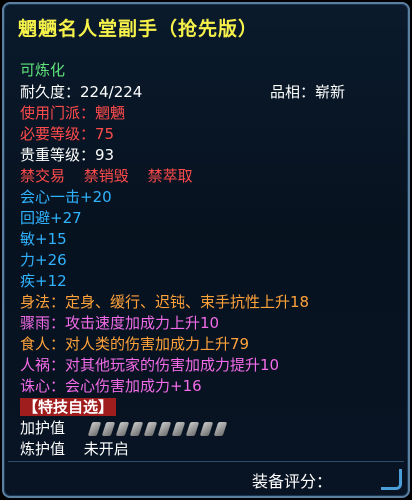 This screenshot has width=412, height=500. What do you see at coordinates (43, 70) in the screenshot?
I see `refinable-label: 可炼化` at bounding box center [43, 70].